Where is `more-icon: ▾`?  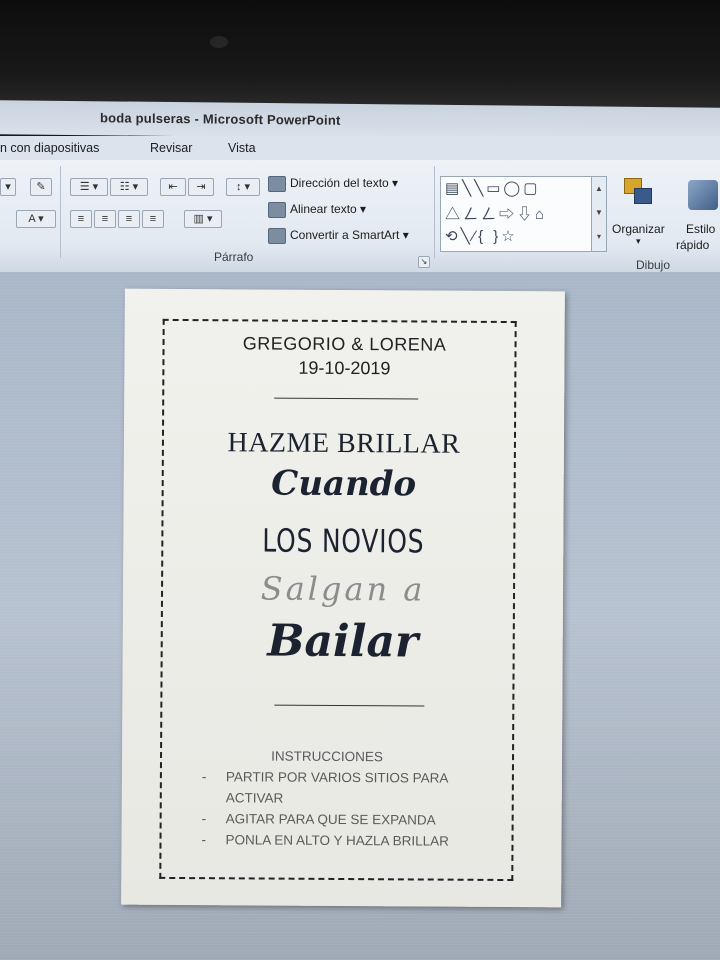
more-icon: ▾ is located at coordinates (599, 237).